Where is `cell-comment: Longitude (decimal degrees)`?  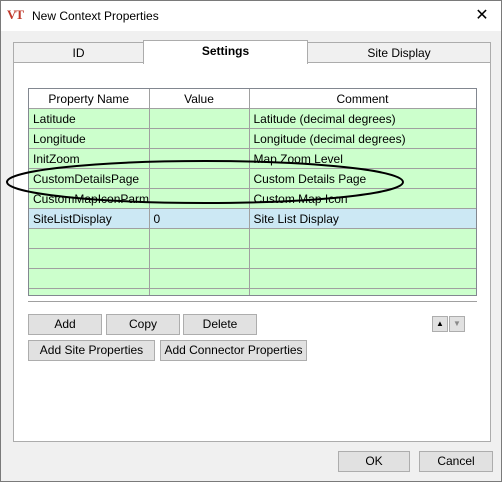 cell-comment: Longitude (decimal degrees) is located at coordinates (362, 138).